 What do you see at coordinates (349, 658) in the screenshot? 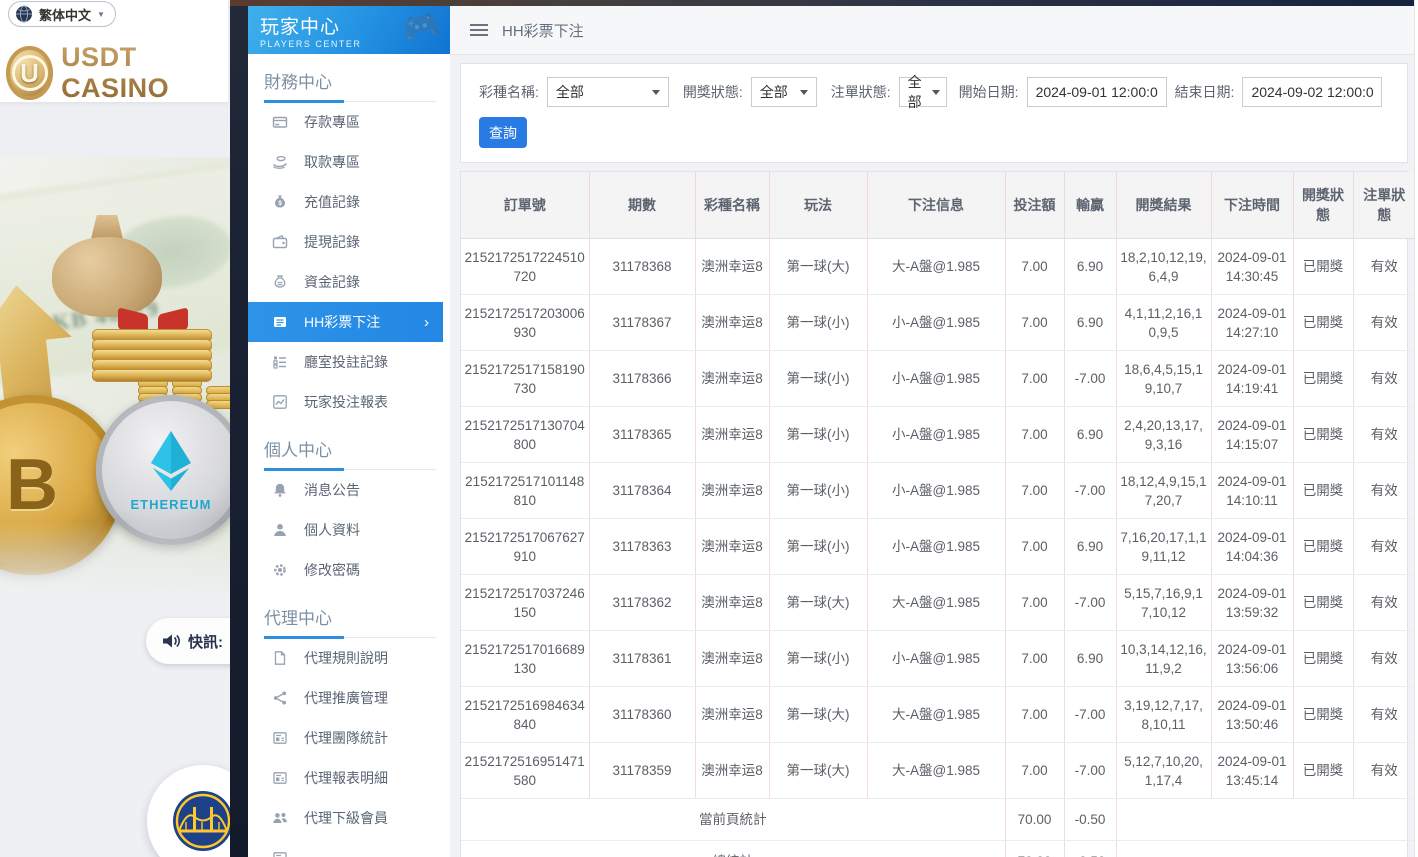
I see `sidebar-item-document: 代理規則說明›` at bounding box center [349, 658].